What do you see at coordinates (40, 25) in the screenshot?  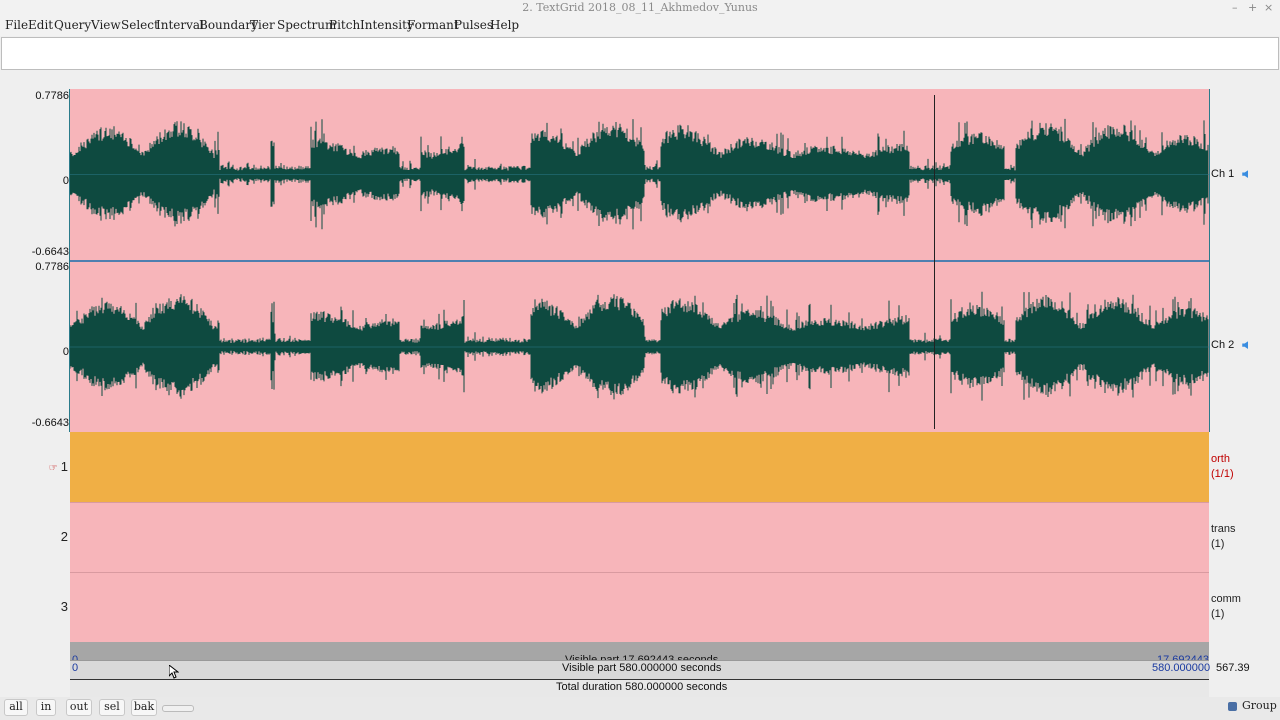 I see `menu-edit: Edit` at bounding box center [40, 25].